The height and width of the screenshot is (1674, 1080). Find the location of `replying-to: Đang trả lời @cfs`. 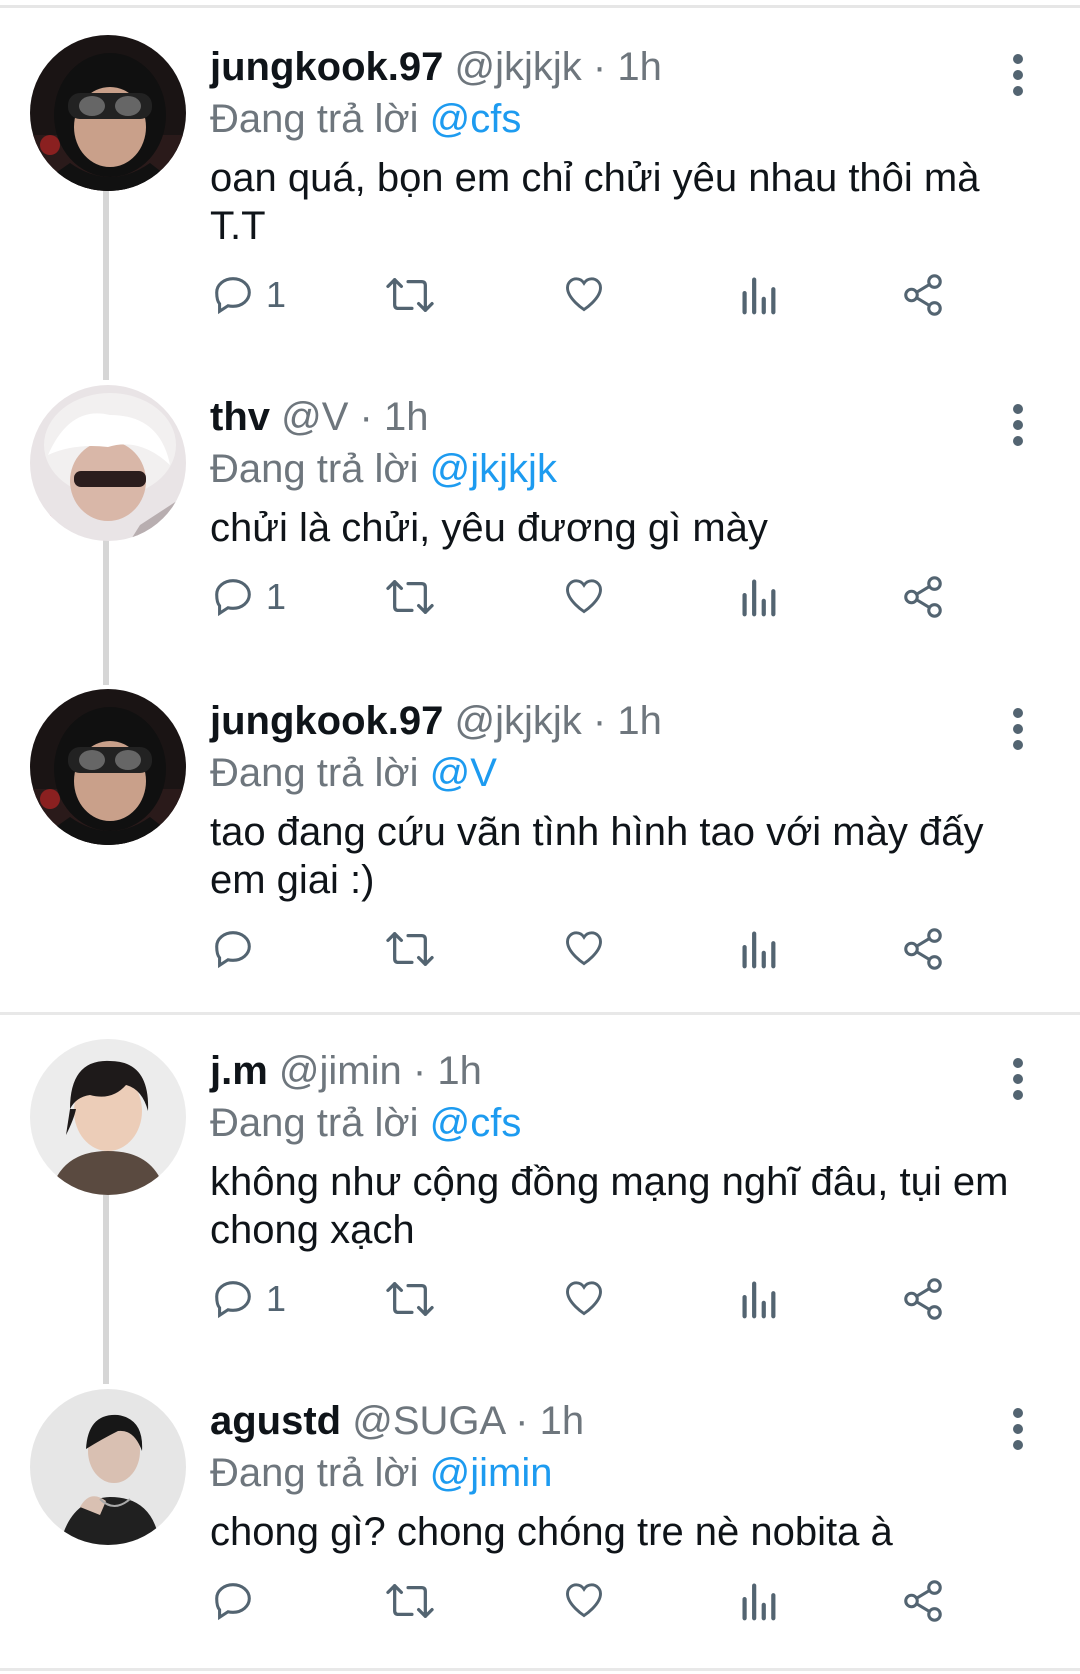

replying-to: Đang trả lời @cfs is located at coordinates (365, 119).